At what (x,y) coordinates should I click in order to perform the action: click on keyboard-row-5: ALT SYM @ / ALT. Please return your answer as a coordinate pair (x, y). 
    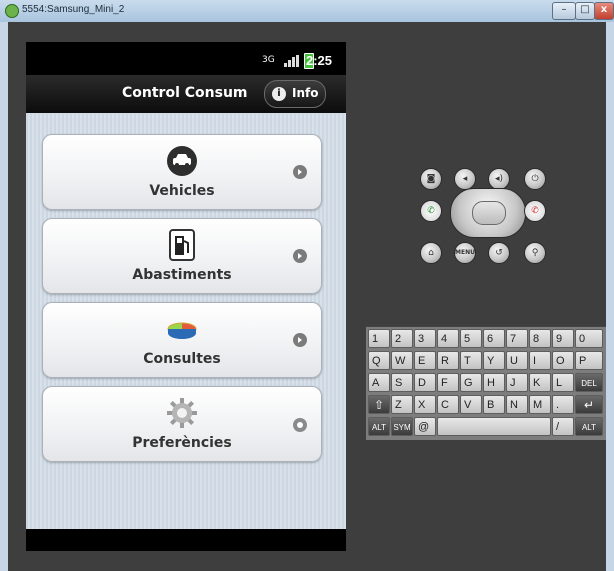
    Looking at the image, I should click on (486, 426).